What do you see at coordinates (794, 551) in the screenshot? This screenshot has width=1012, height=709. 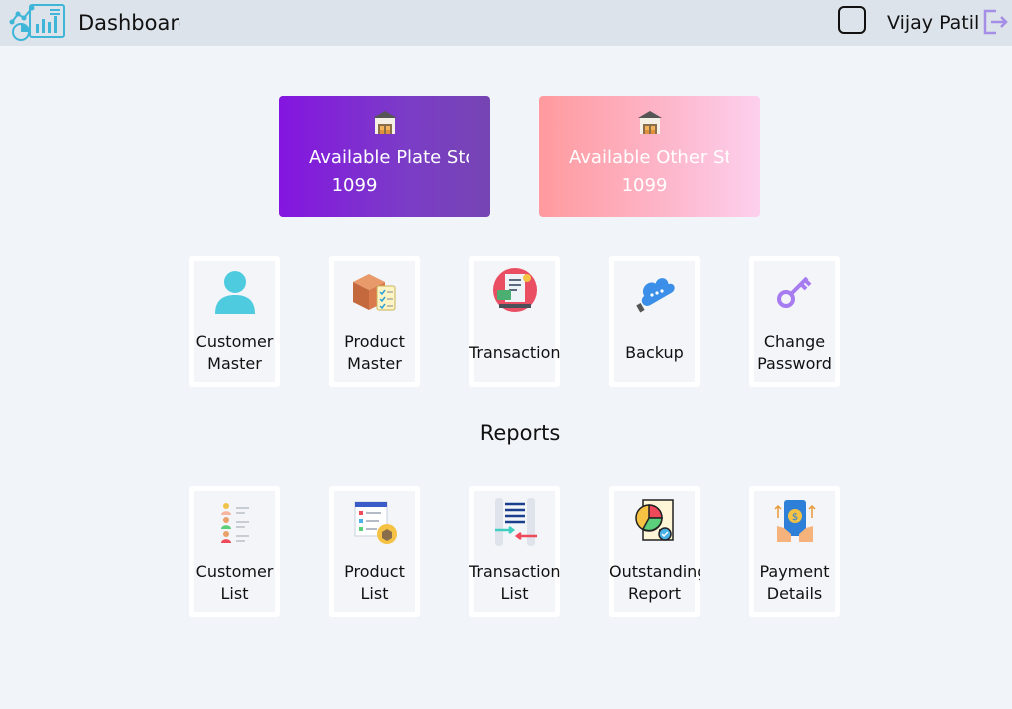 I see `payment-details-tile: $ Payment Details` at bounding box center [794, 551].